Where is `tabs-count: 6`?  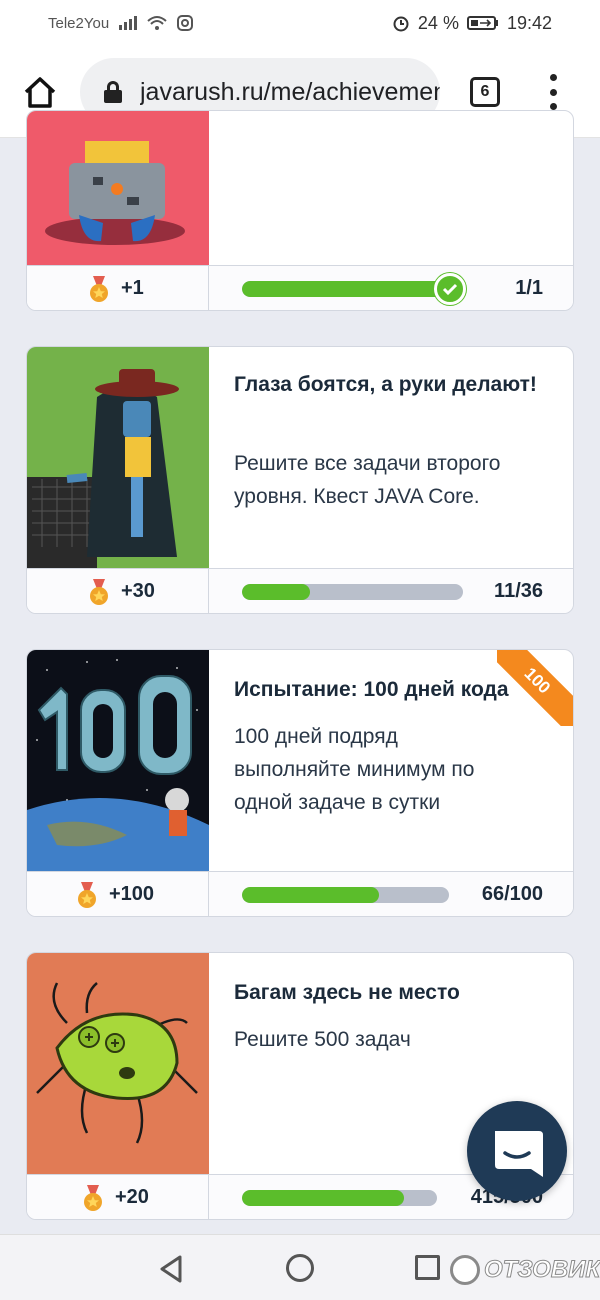
tabs-count: 6 is located at coordinates (485, 91).